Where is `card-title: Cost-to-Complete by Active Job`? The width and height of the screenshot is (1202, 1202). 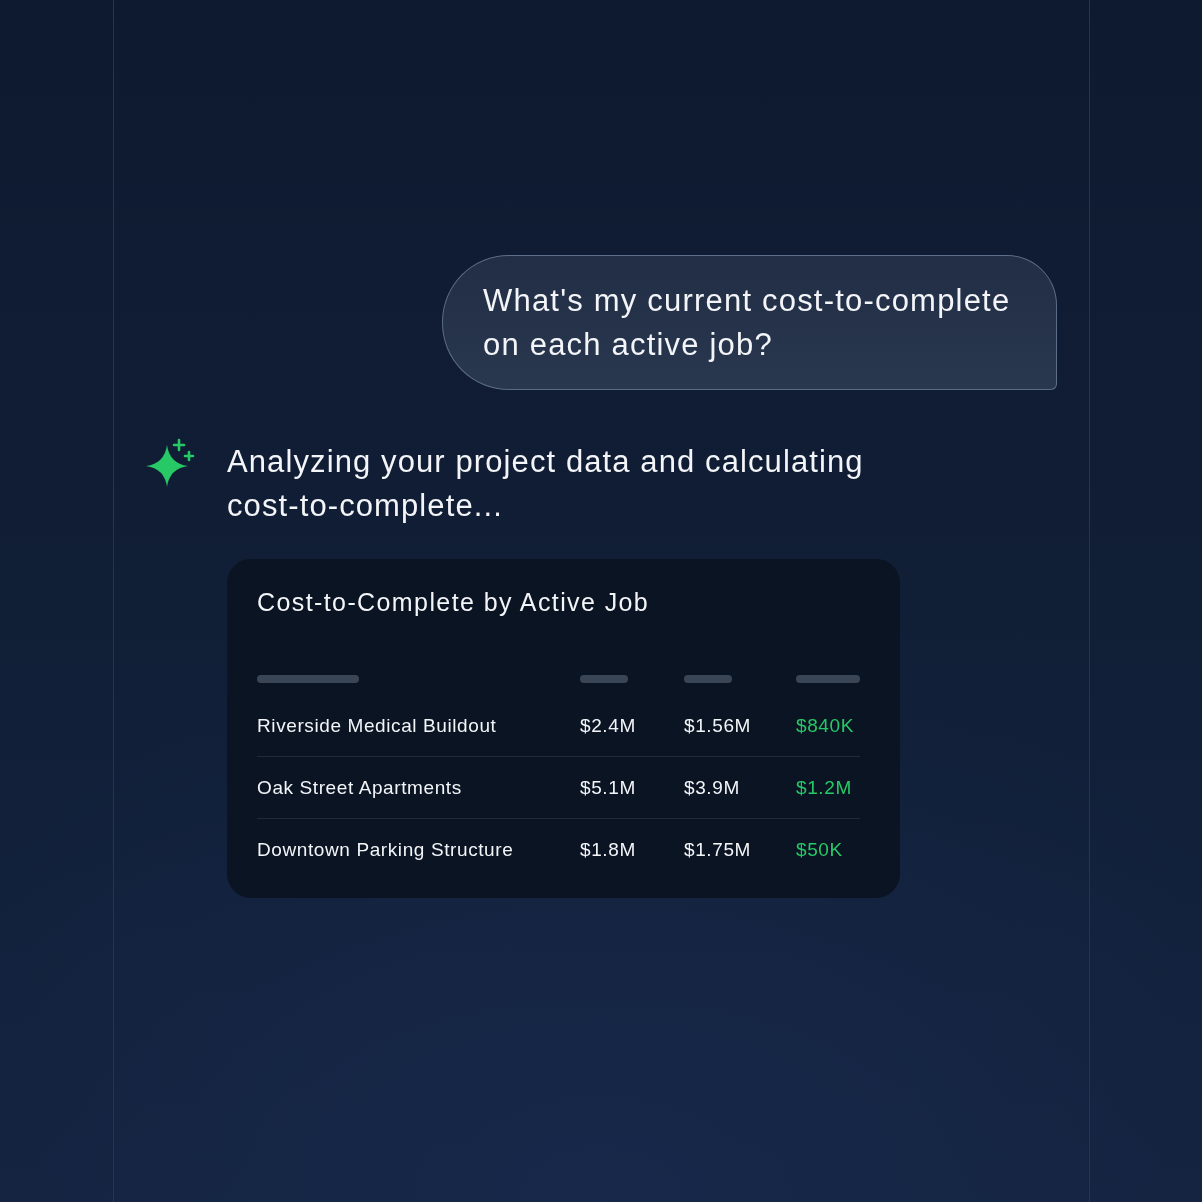
card-title: Cost-to-Complete by Active Job is located at coordinates (454, 602).